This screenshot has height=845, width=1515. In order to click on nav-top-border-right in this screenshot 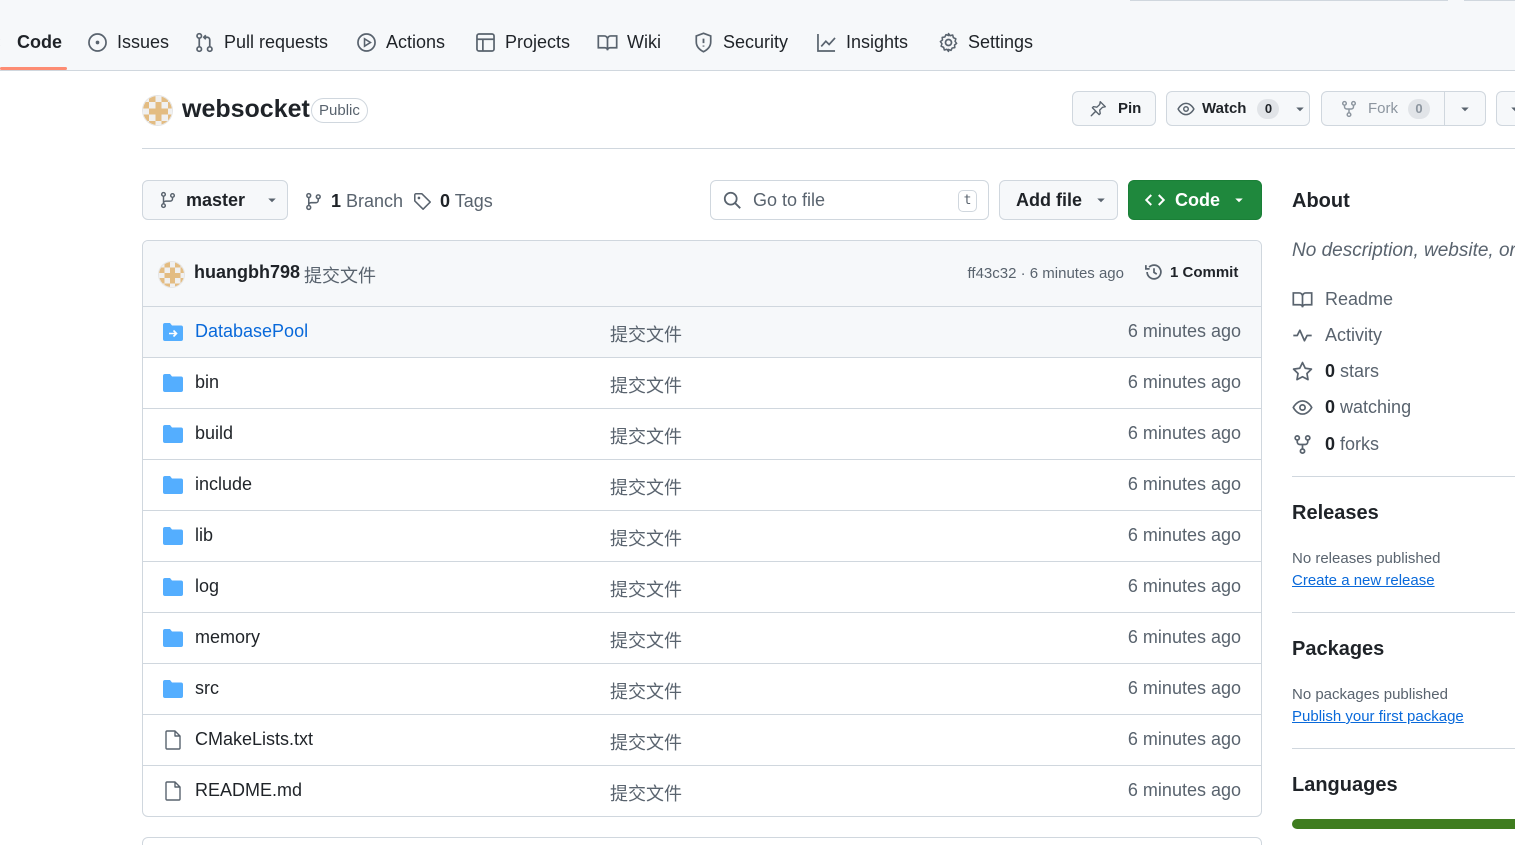, I will do `click(1489, 0)`.